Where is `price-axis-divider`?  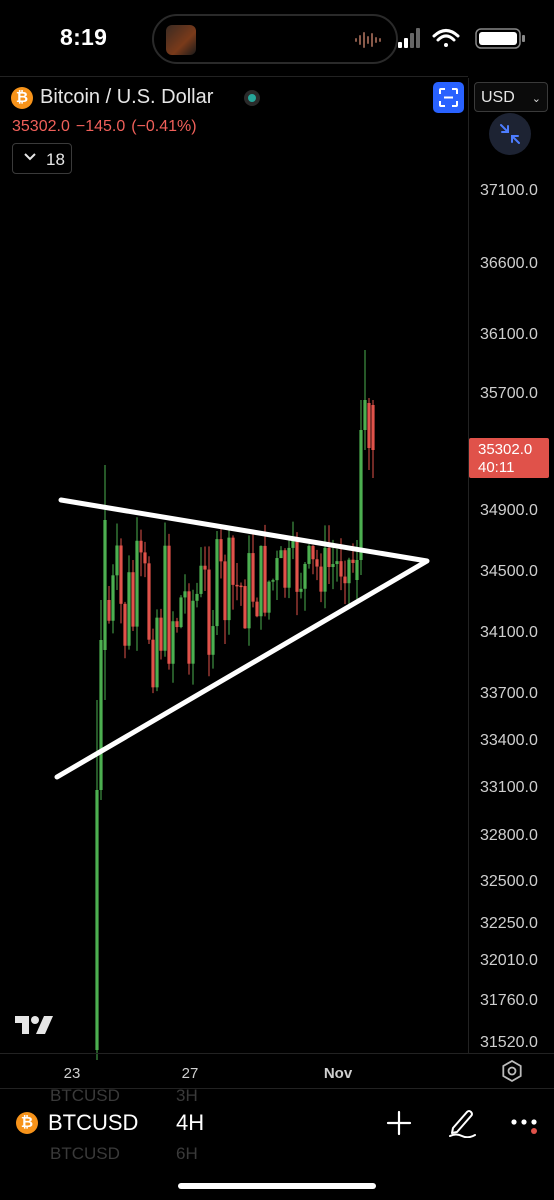
price-axis-divider is located at coordinates (468, 565).